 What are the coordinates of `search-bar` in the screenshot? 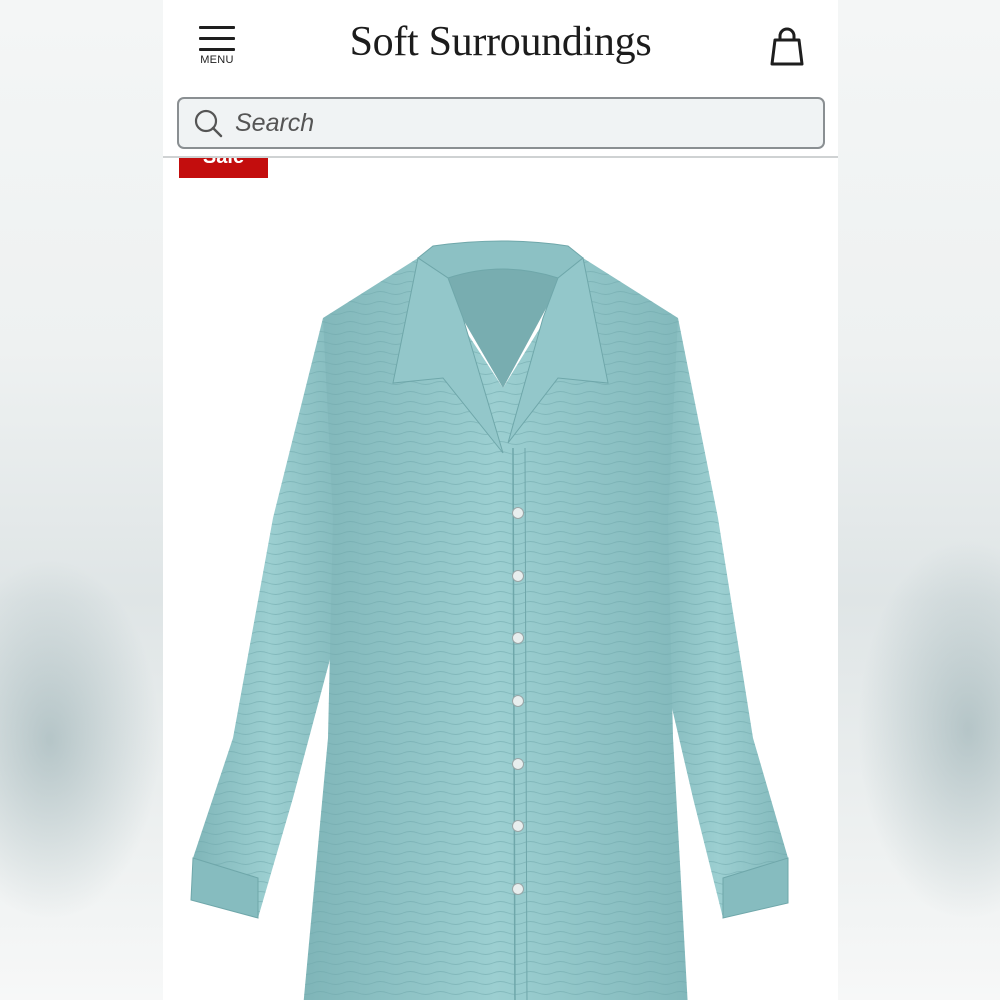 It's located at (501, 123).